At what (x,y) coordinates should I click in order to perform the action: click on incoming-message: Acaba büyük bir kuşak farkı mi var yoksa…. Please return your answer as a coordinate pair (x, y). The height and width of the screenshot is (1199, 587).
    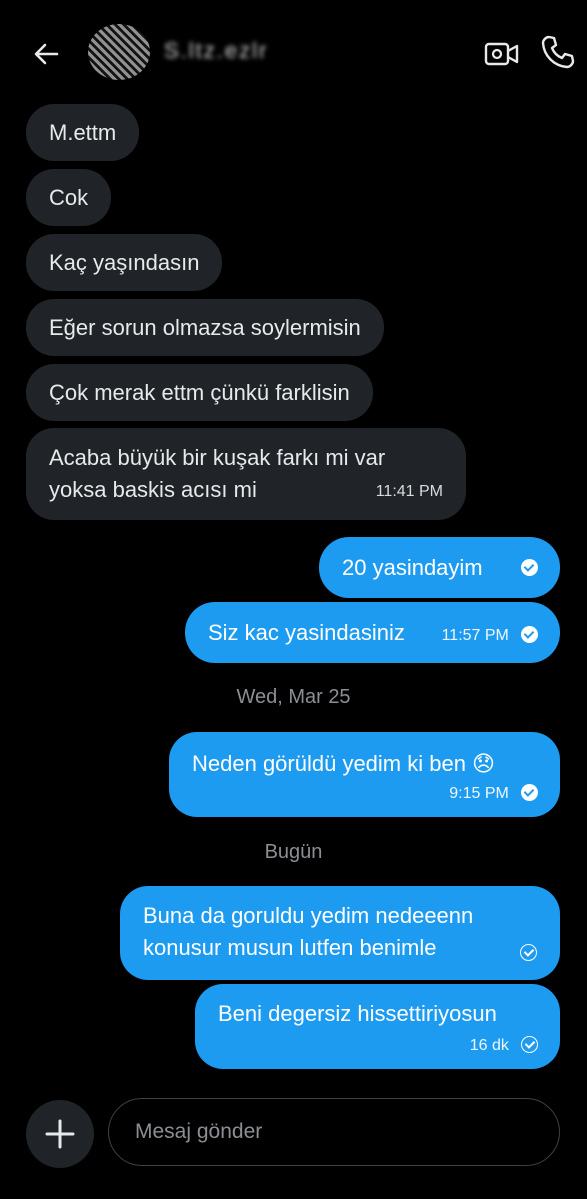
    Looking at the image, I should click on (246, 474).